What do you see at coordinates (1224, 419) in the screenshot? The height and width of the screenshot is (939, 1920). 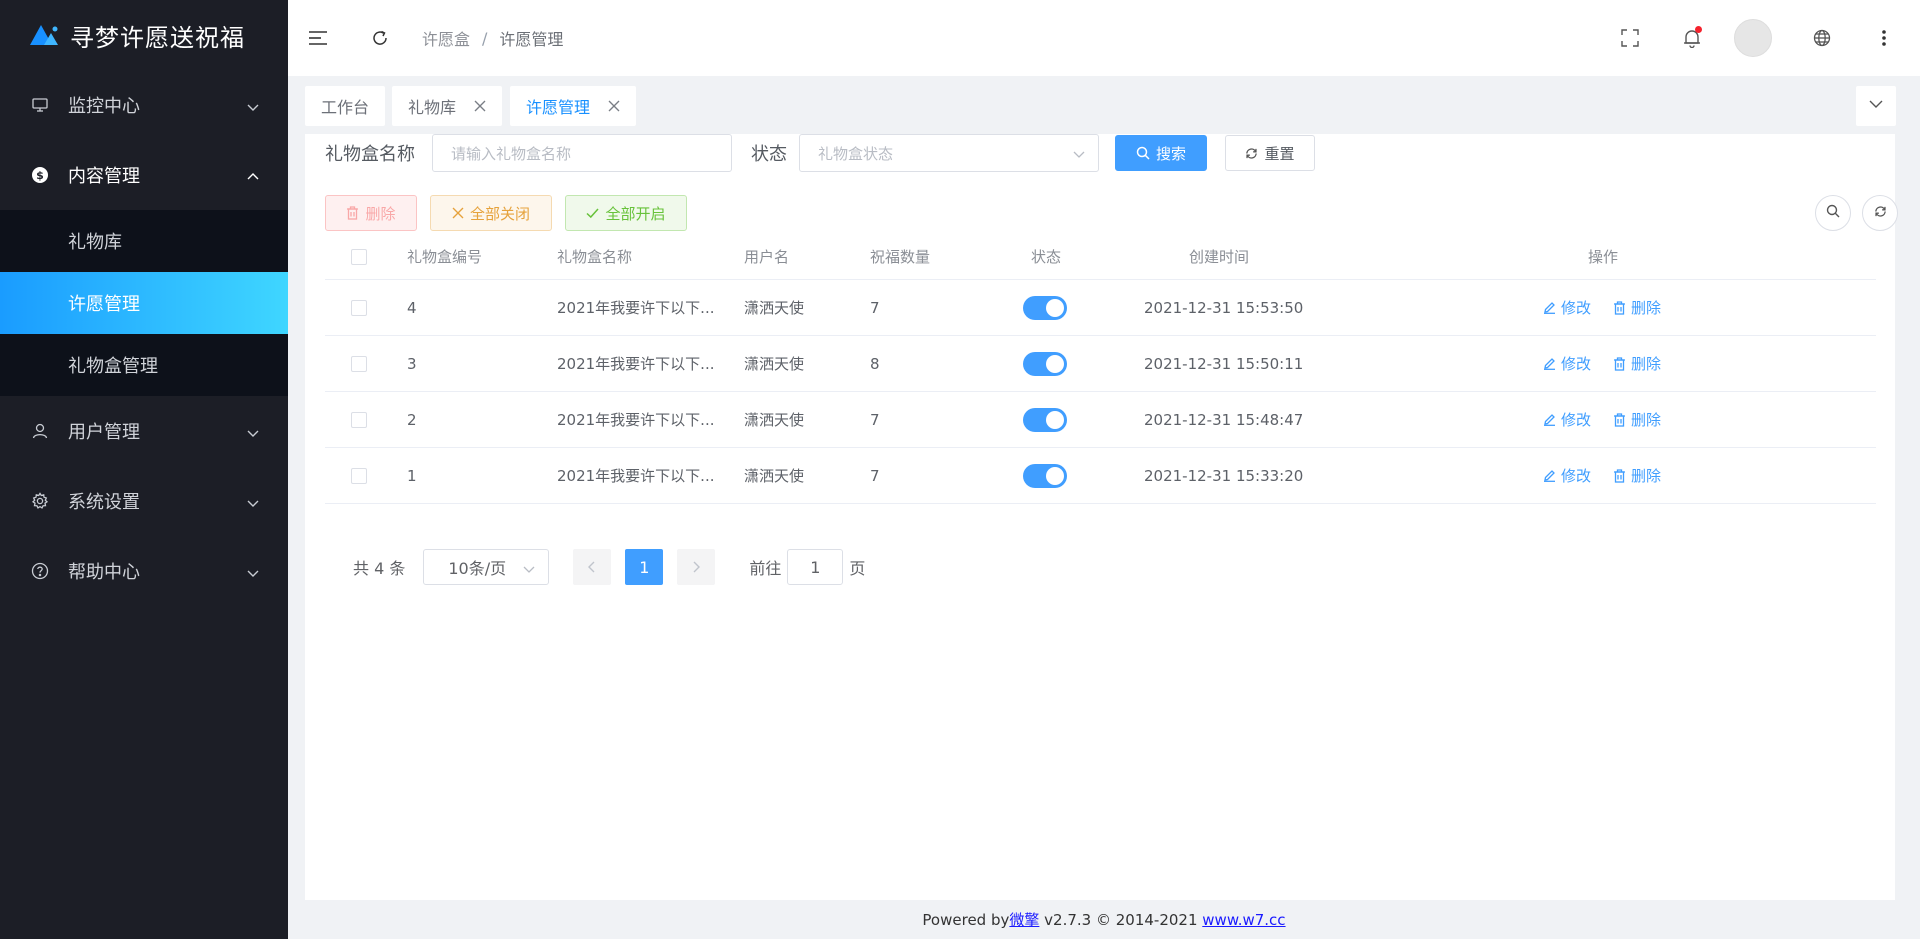 I see `cell-created-time: 2021-12-31 15:48:47` at bounding box center [1224, 419].